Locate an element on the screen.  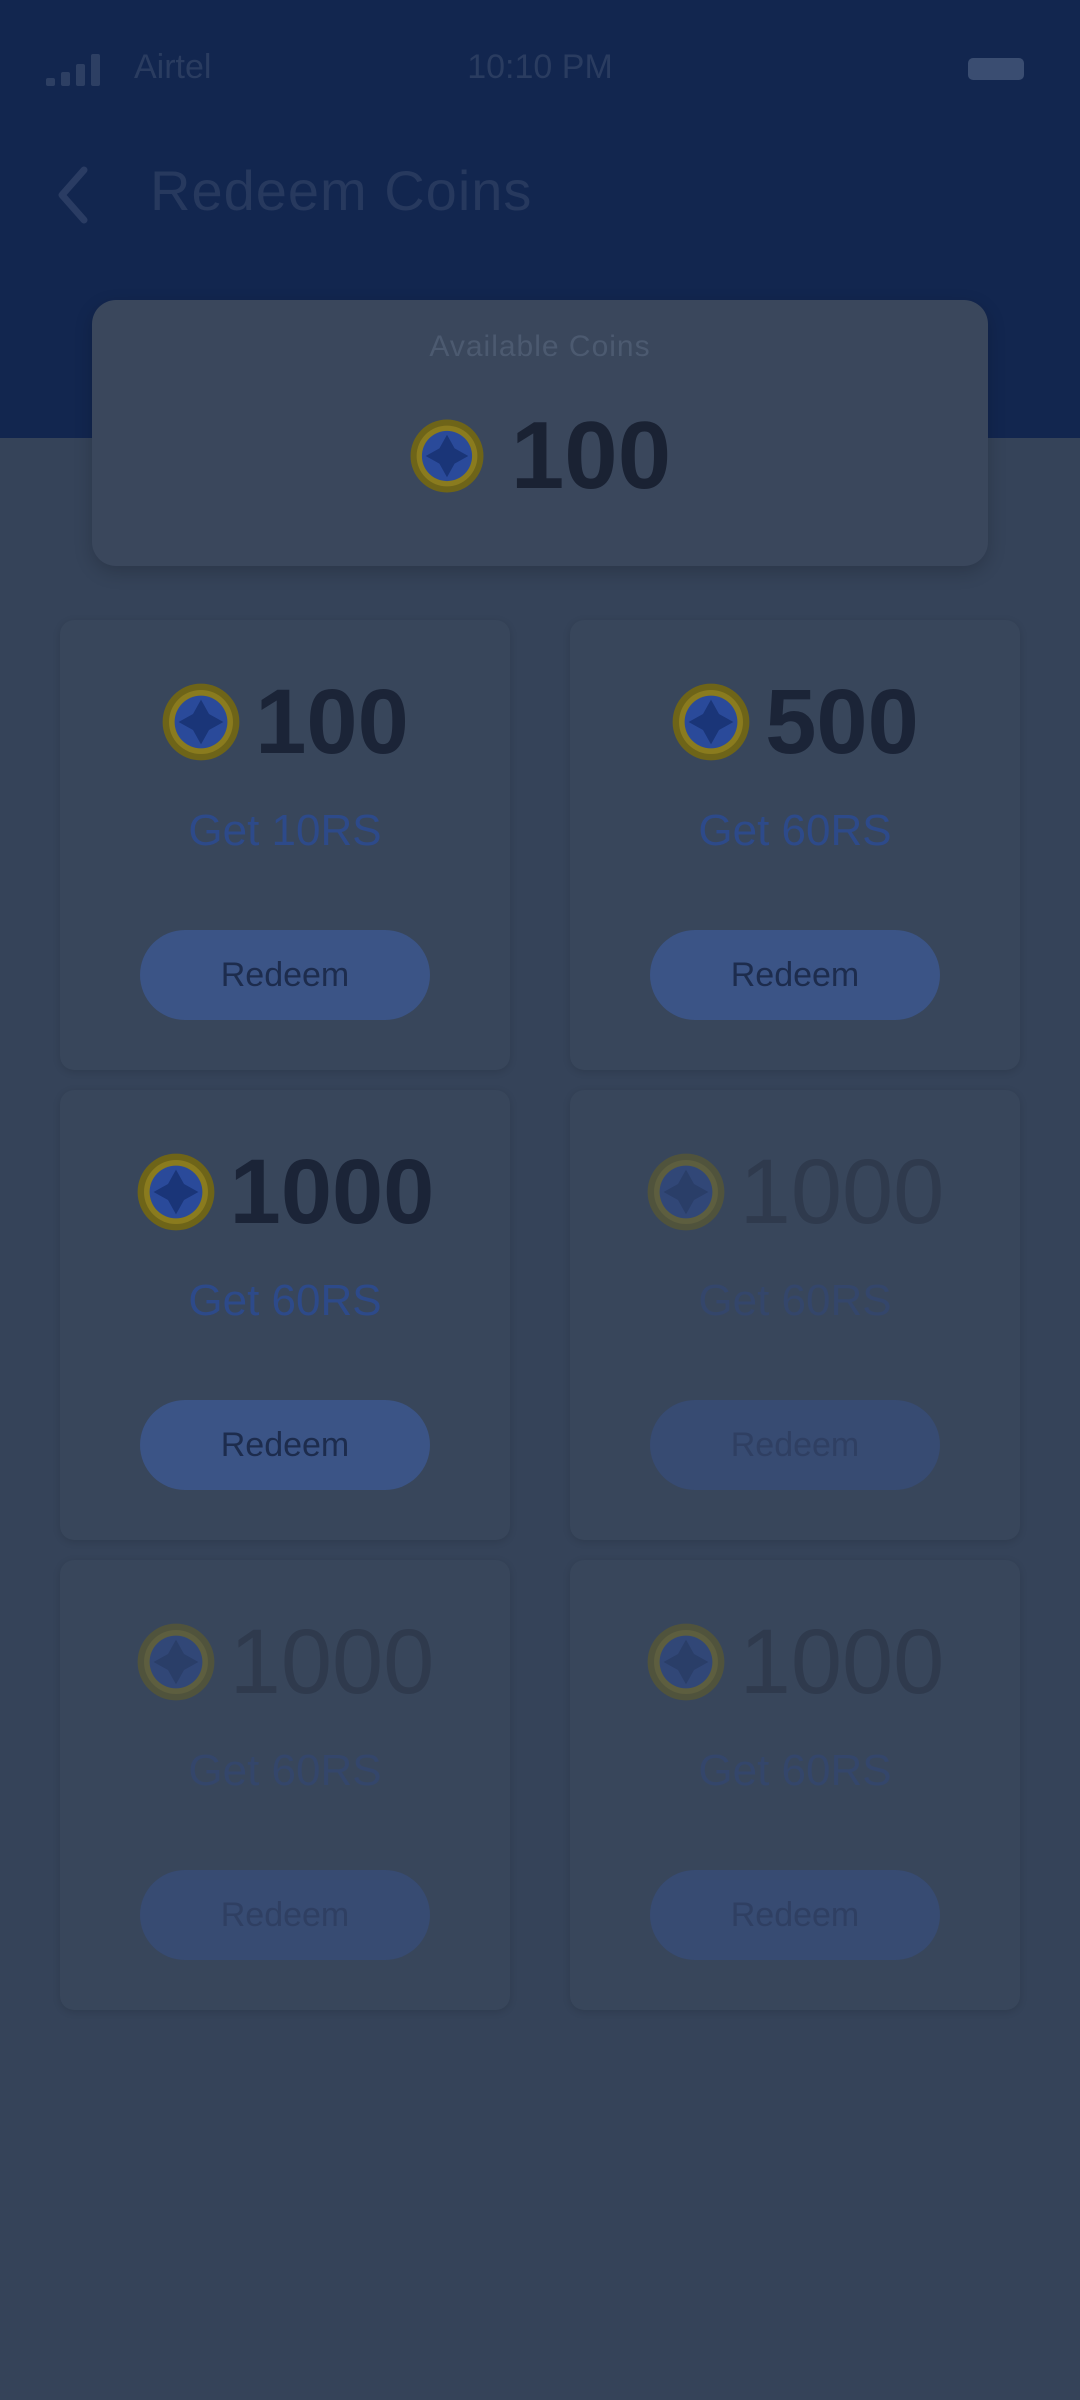
page-title: Redeem Coins is located at coordinates (341, 190).